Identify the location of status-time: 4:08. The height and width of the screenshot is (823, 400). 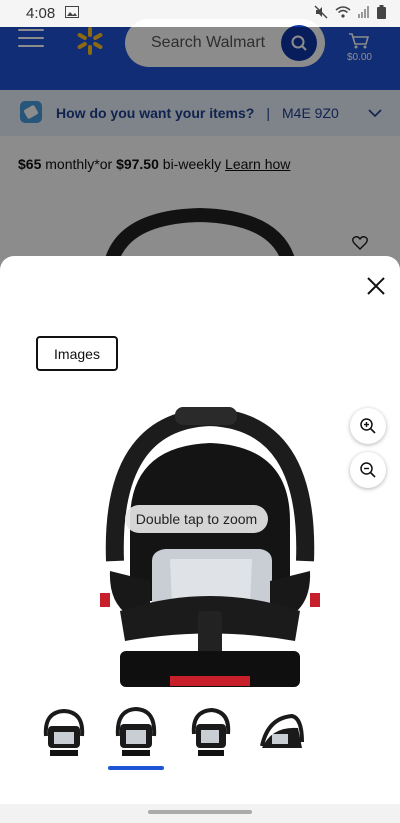
(41, 13).